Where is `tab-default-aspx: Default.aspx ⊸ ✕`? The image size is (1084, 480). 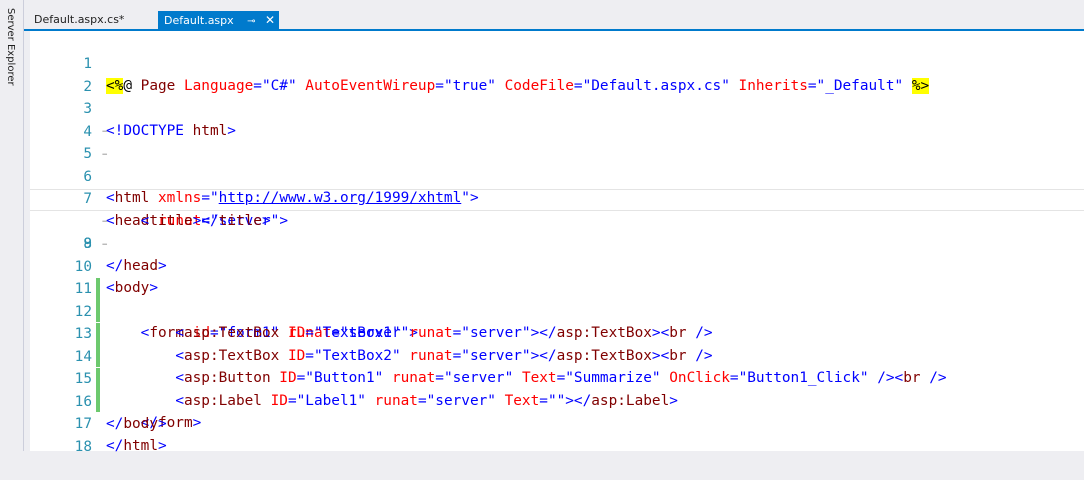
tab-default-aspx: Default.aspx ⊸ ✕ is located at coordinates (219, 20).